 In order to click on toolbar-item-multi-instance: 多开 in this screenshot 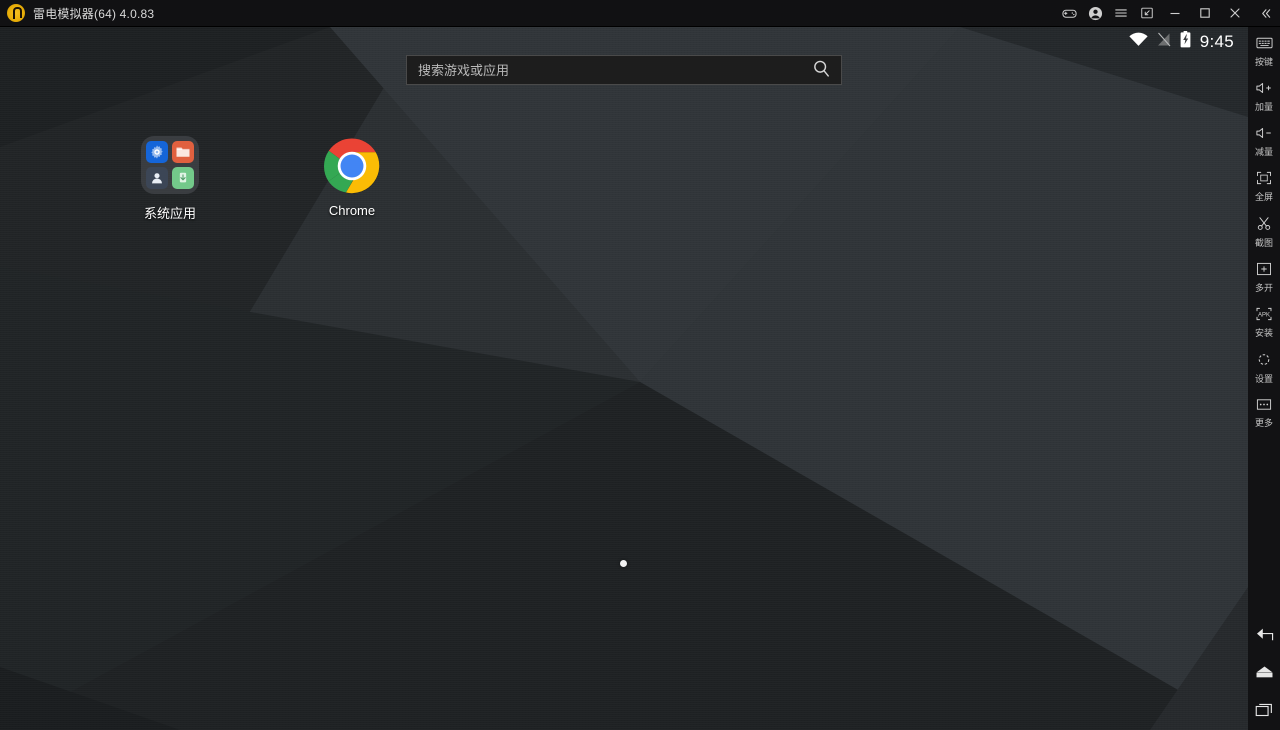, I will do `click(1264, 275)`.